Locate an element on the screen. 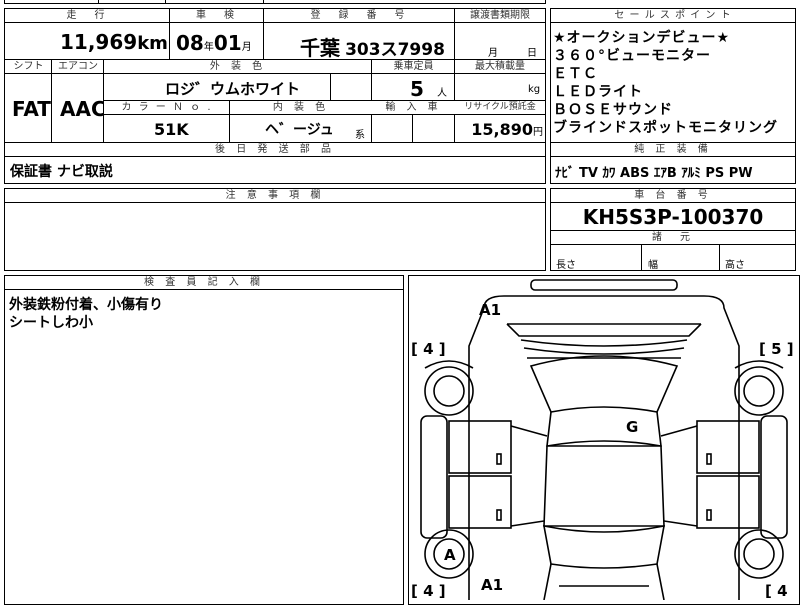 This screenshot has width=800, height=605. damage-mark: [ 5 ] is located at coordinates (776, 349).